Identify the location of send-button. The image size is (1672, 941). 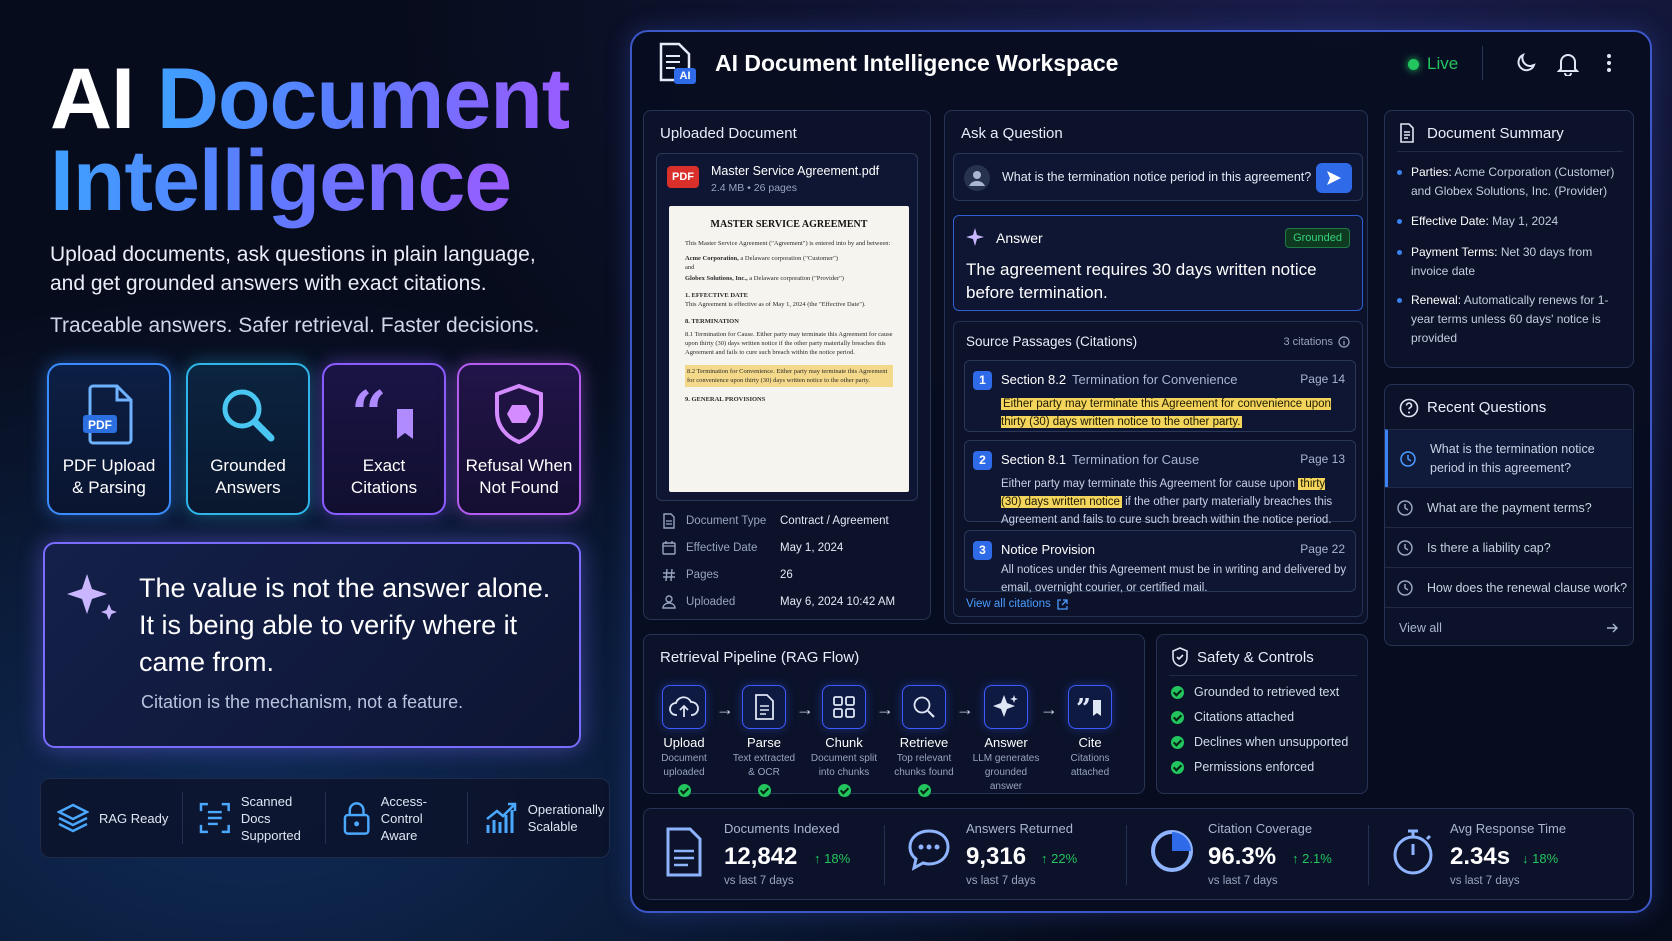
(1334, 178).